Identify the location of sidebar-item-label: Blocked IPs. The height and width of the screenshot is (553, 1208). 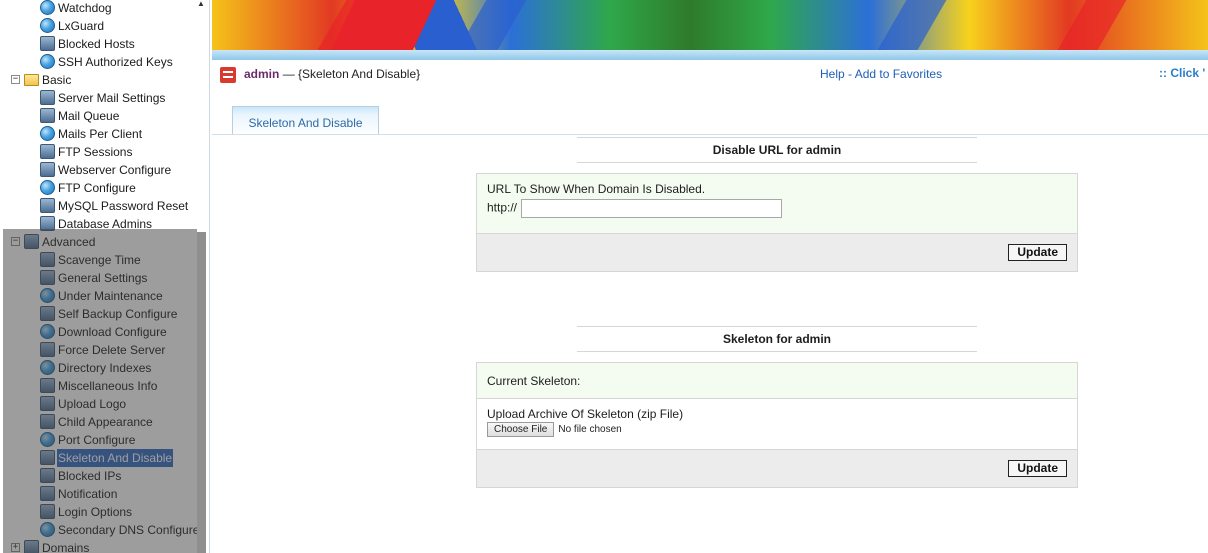
(90, 476).